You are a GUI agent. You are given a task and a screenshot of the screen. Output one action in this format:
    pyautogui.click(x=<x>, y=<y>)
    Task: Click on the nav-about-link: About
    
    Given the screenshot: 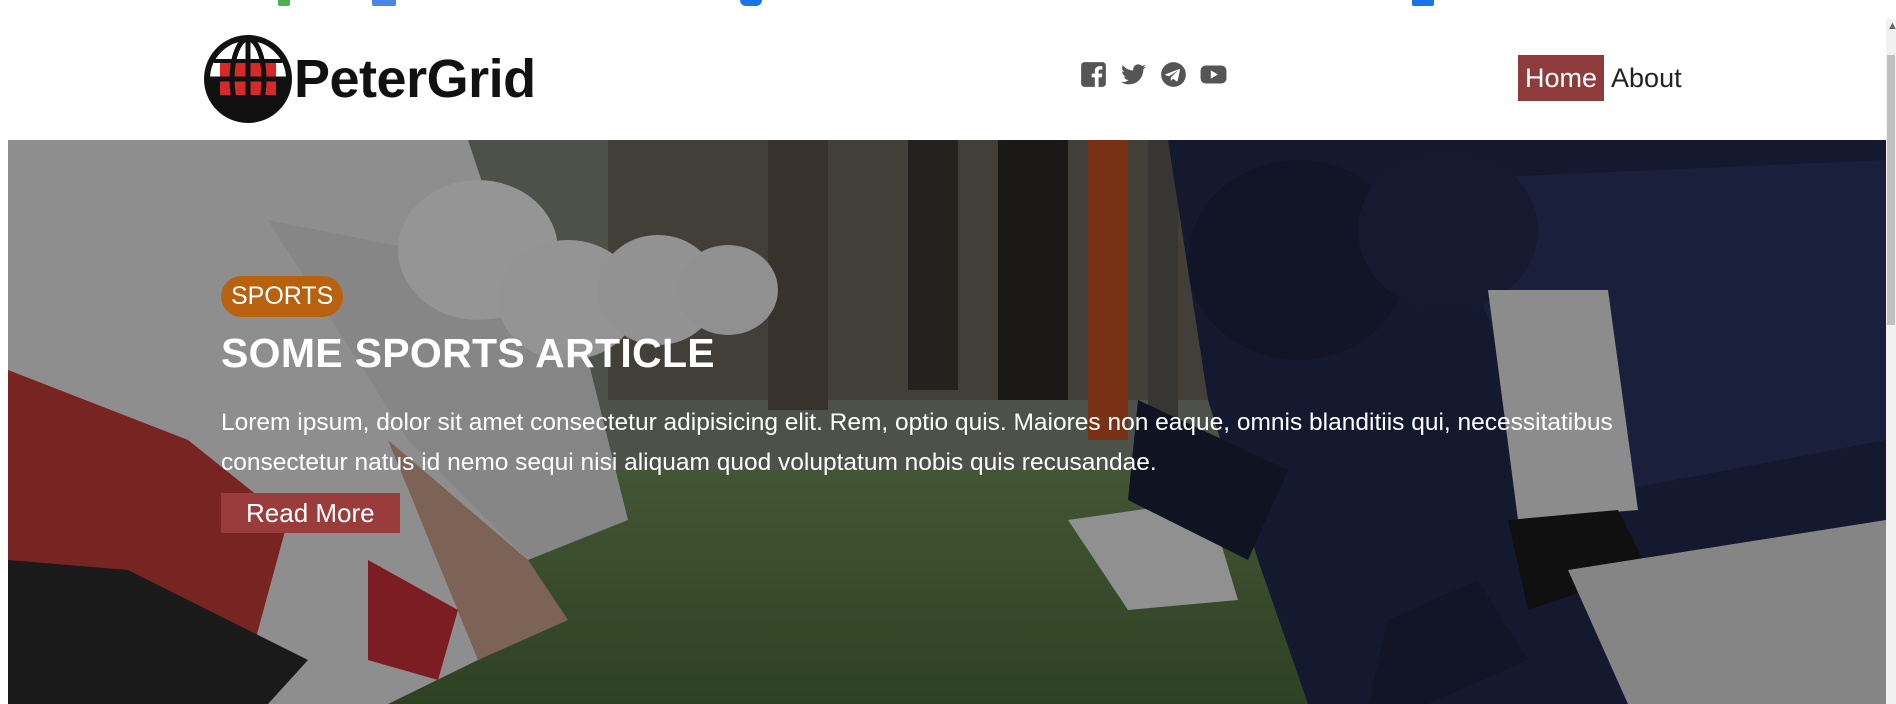 What is the action you would take?
    pyautogui.click(x=1646, y=78)
    